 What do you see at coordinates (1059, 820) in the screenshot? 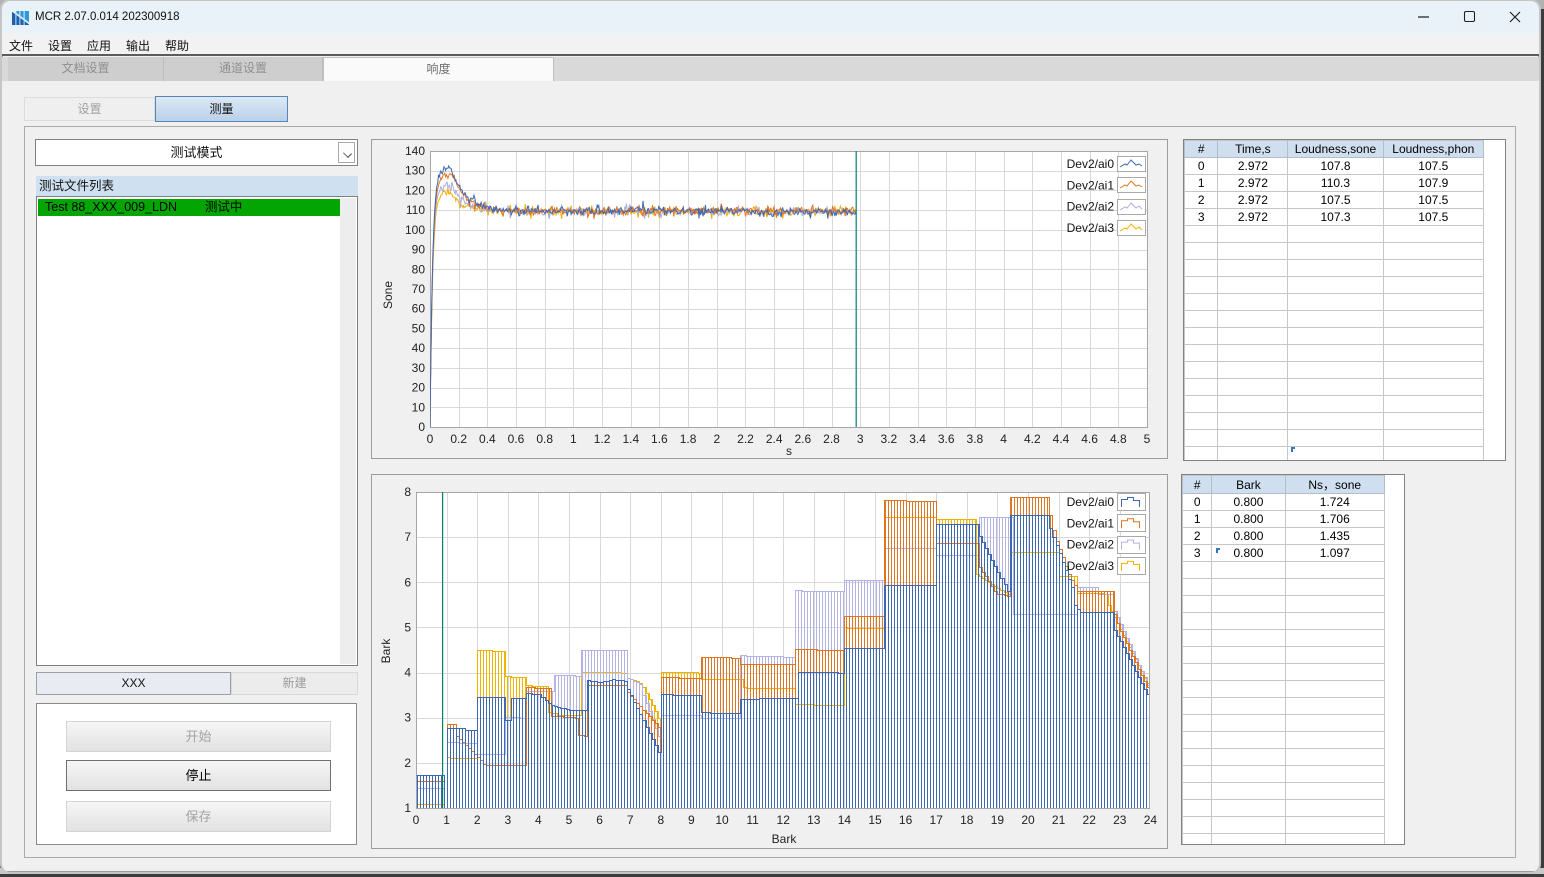
I see `svg-text: 21` at bounding box center [1059, 820].